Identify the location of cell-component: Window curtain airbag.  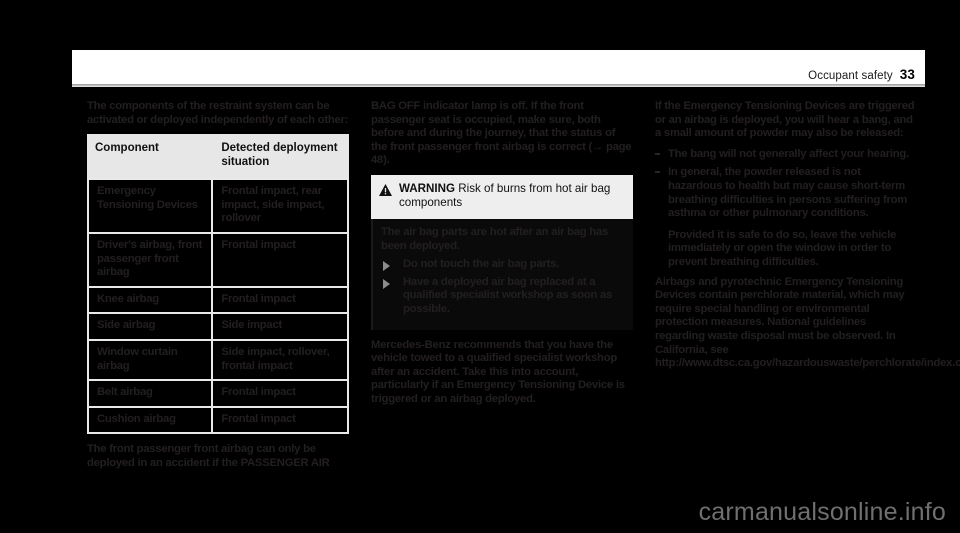
(150, 359).